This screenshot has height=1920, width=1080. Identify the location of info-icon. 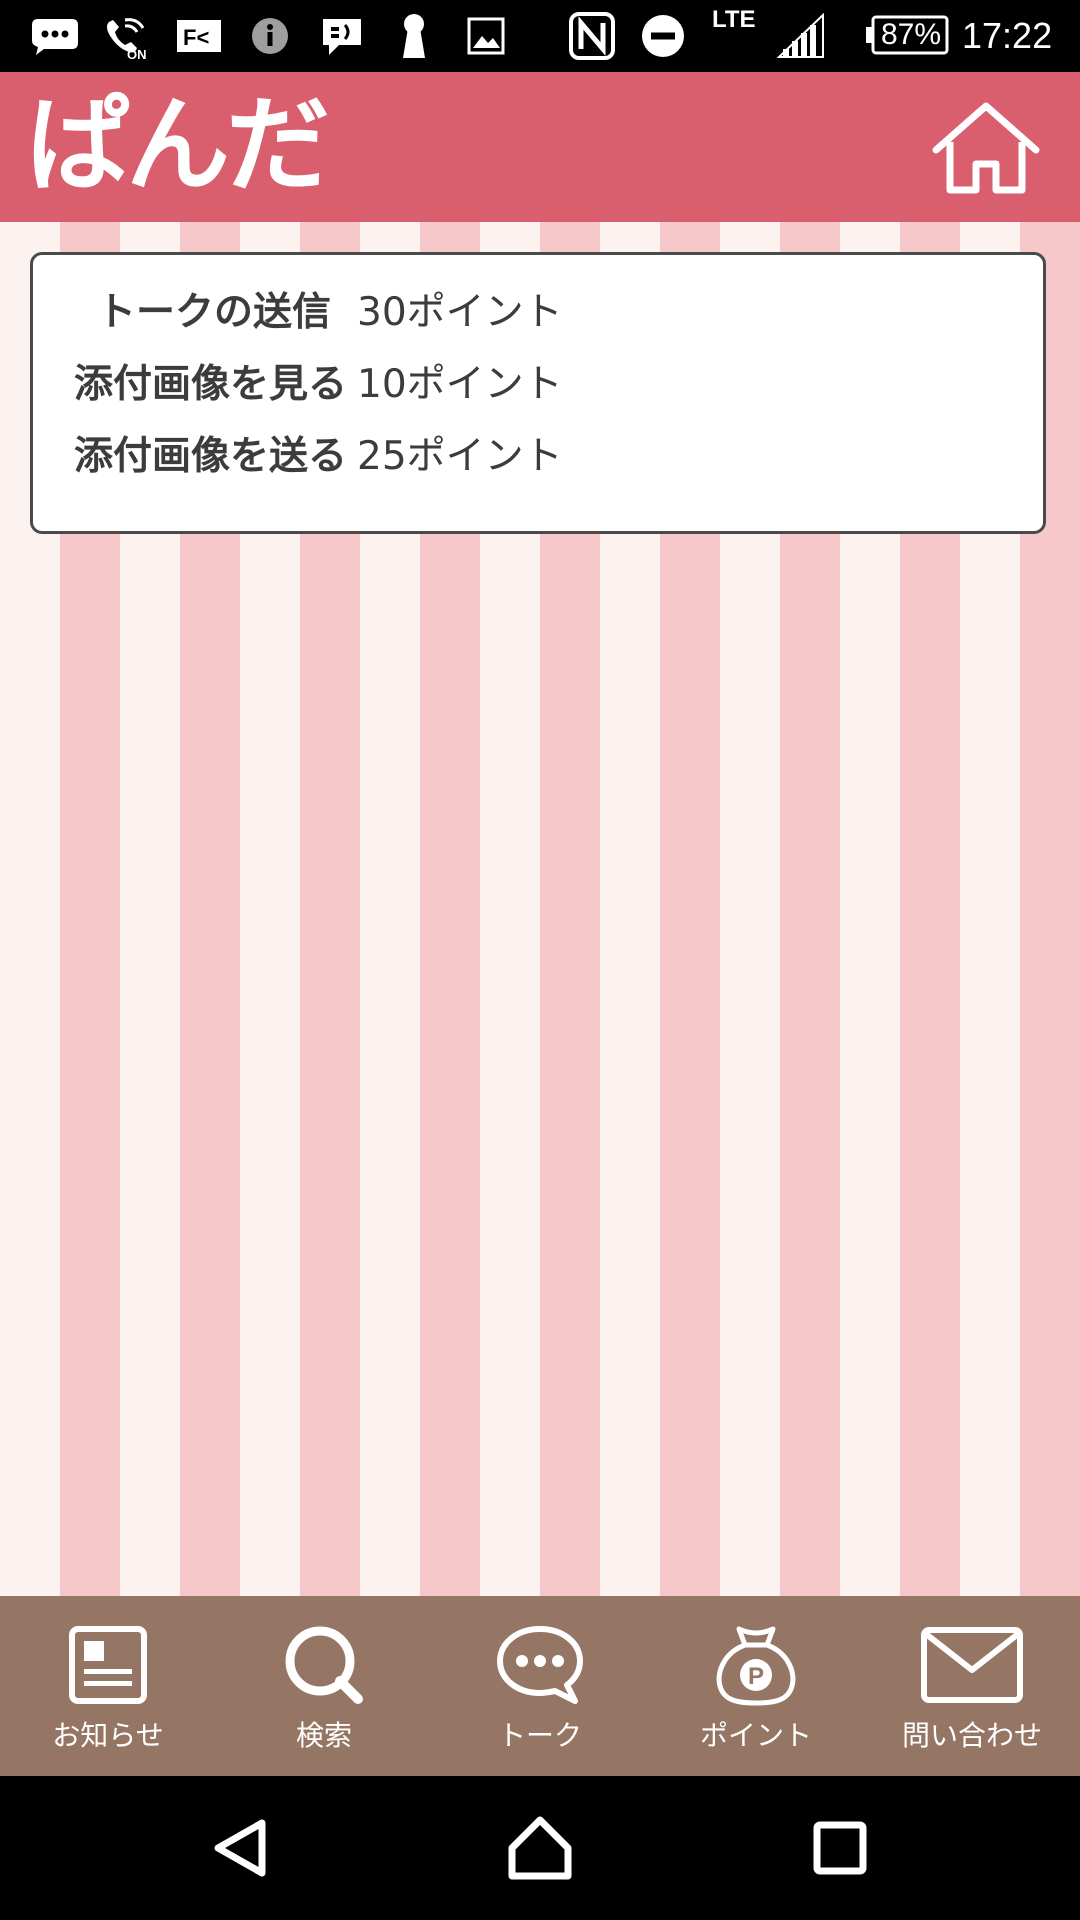
(270, 36).